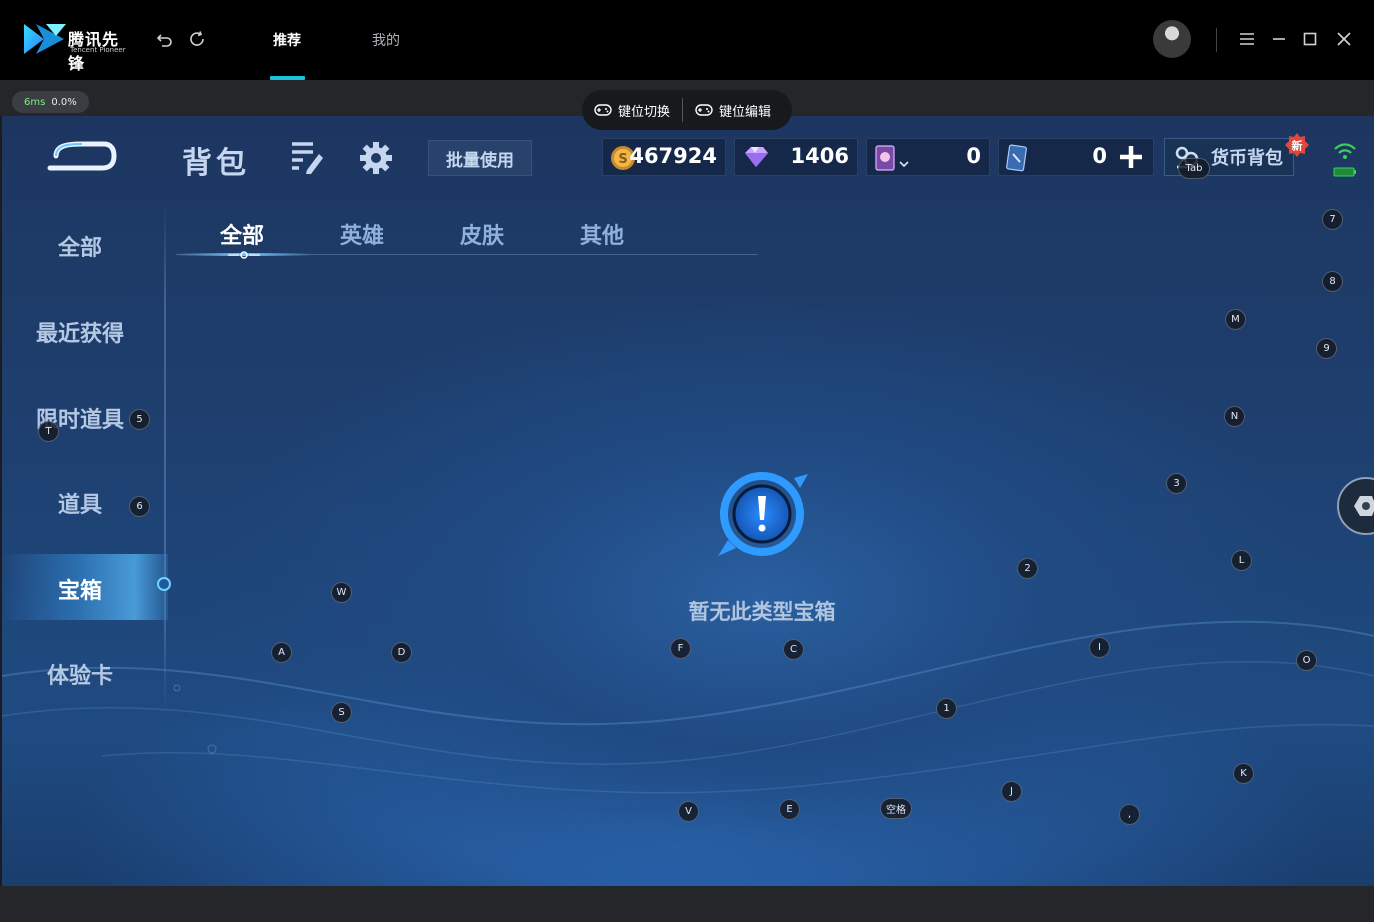 This screenshot has height=922, width=1374. Describe the element at coordinates (793, 649) in the screenshot. I see `key-hint-c: C` at that location.